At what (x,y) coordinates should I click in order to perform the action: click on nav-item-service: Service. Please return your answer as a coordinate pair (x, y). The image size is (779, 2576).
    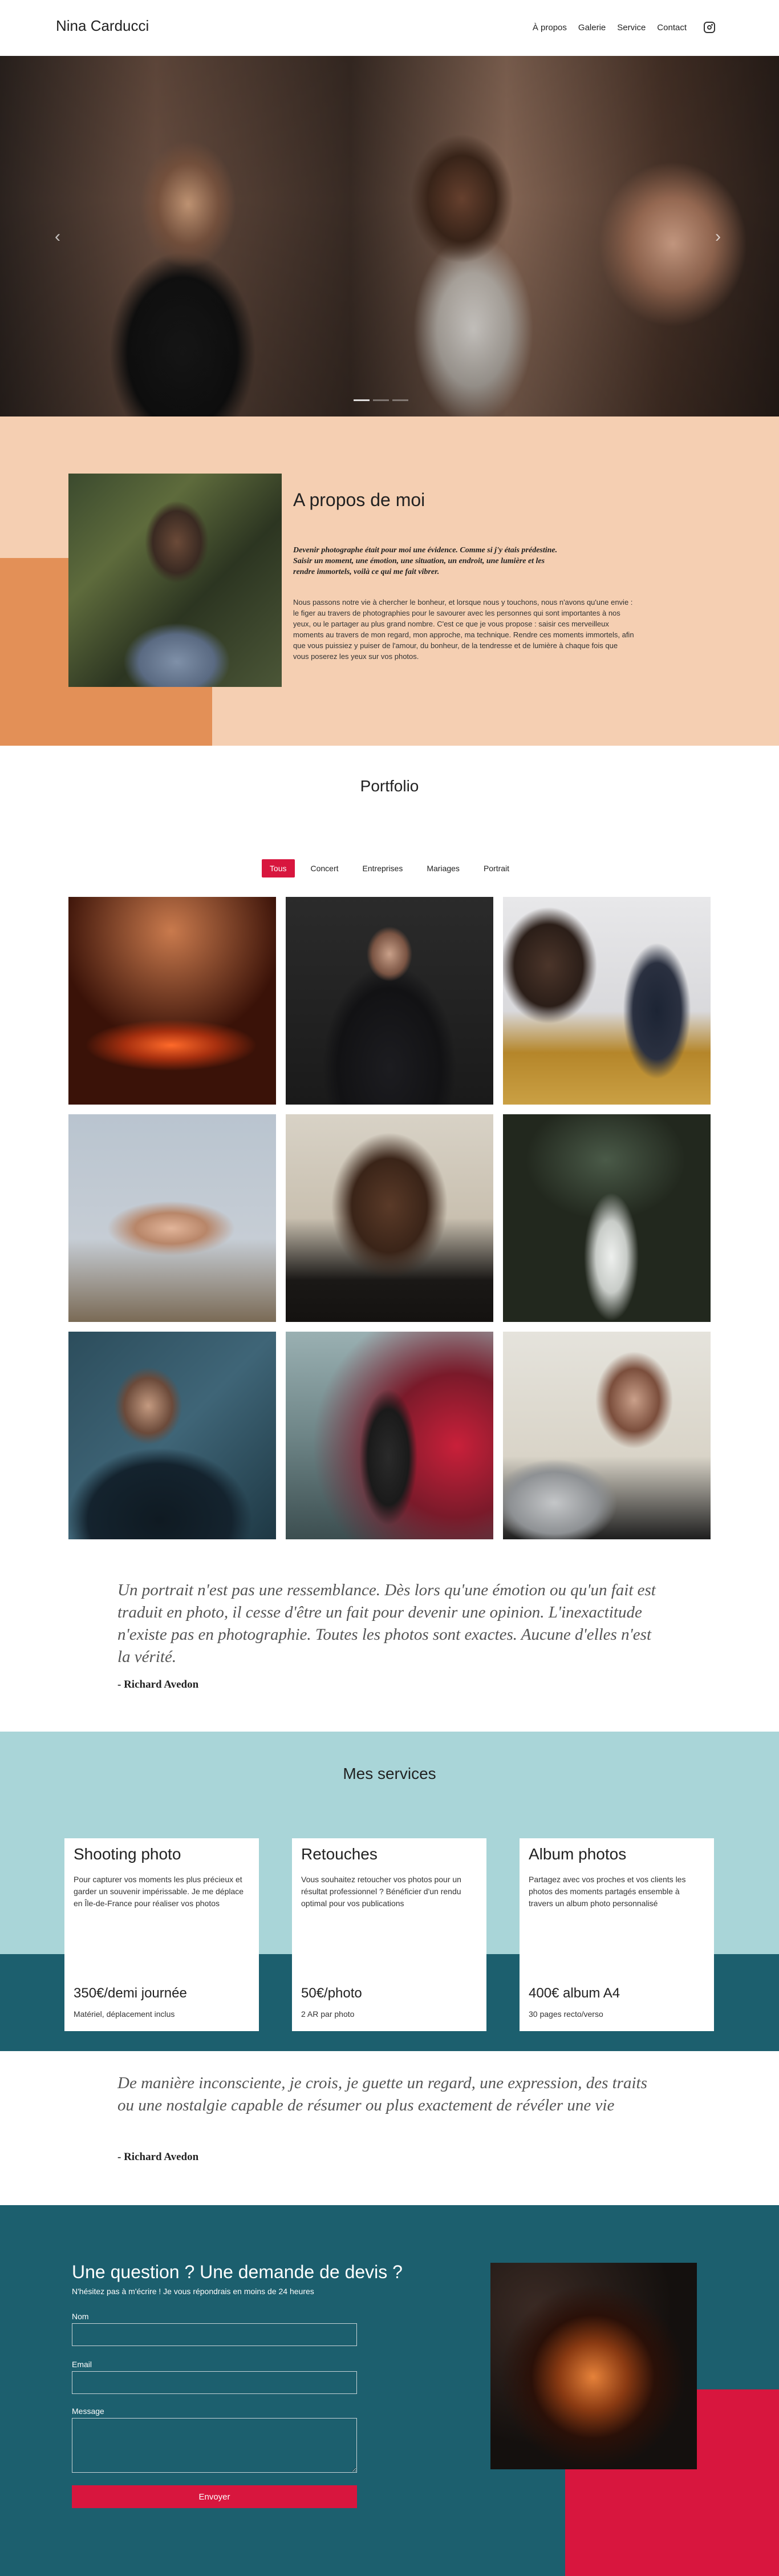
    Looking at the image, I should click on (631, 28).